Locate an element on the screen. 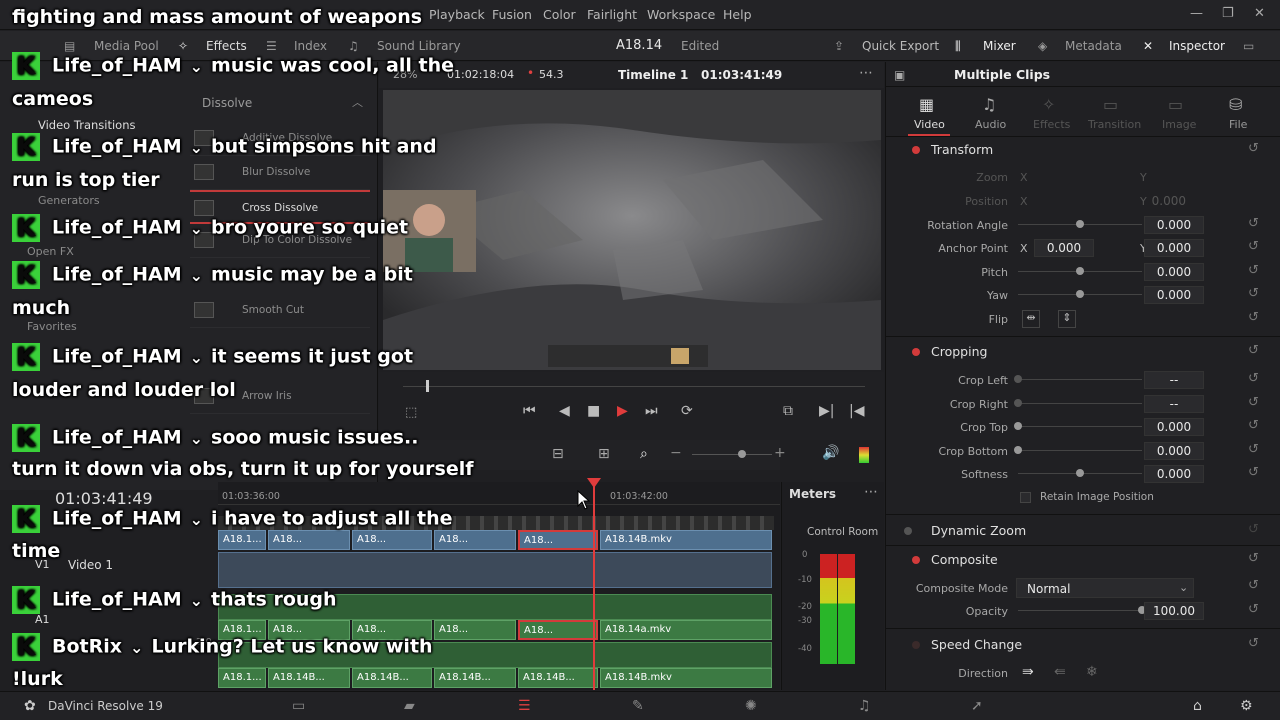 Image resolution: width=1280 pixels, height=720 pixels. cropping-header: Cropping is located at coordinates (959, 351).